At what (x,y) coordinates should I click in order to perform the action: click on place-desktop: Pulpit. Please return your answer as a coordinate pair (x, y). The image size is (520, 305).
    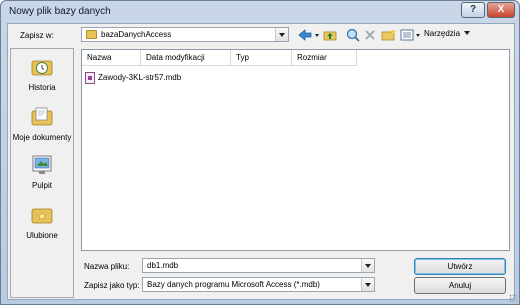
    Looking at the image, I should click on (42, 172).